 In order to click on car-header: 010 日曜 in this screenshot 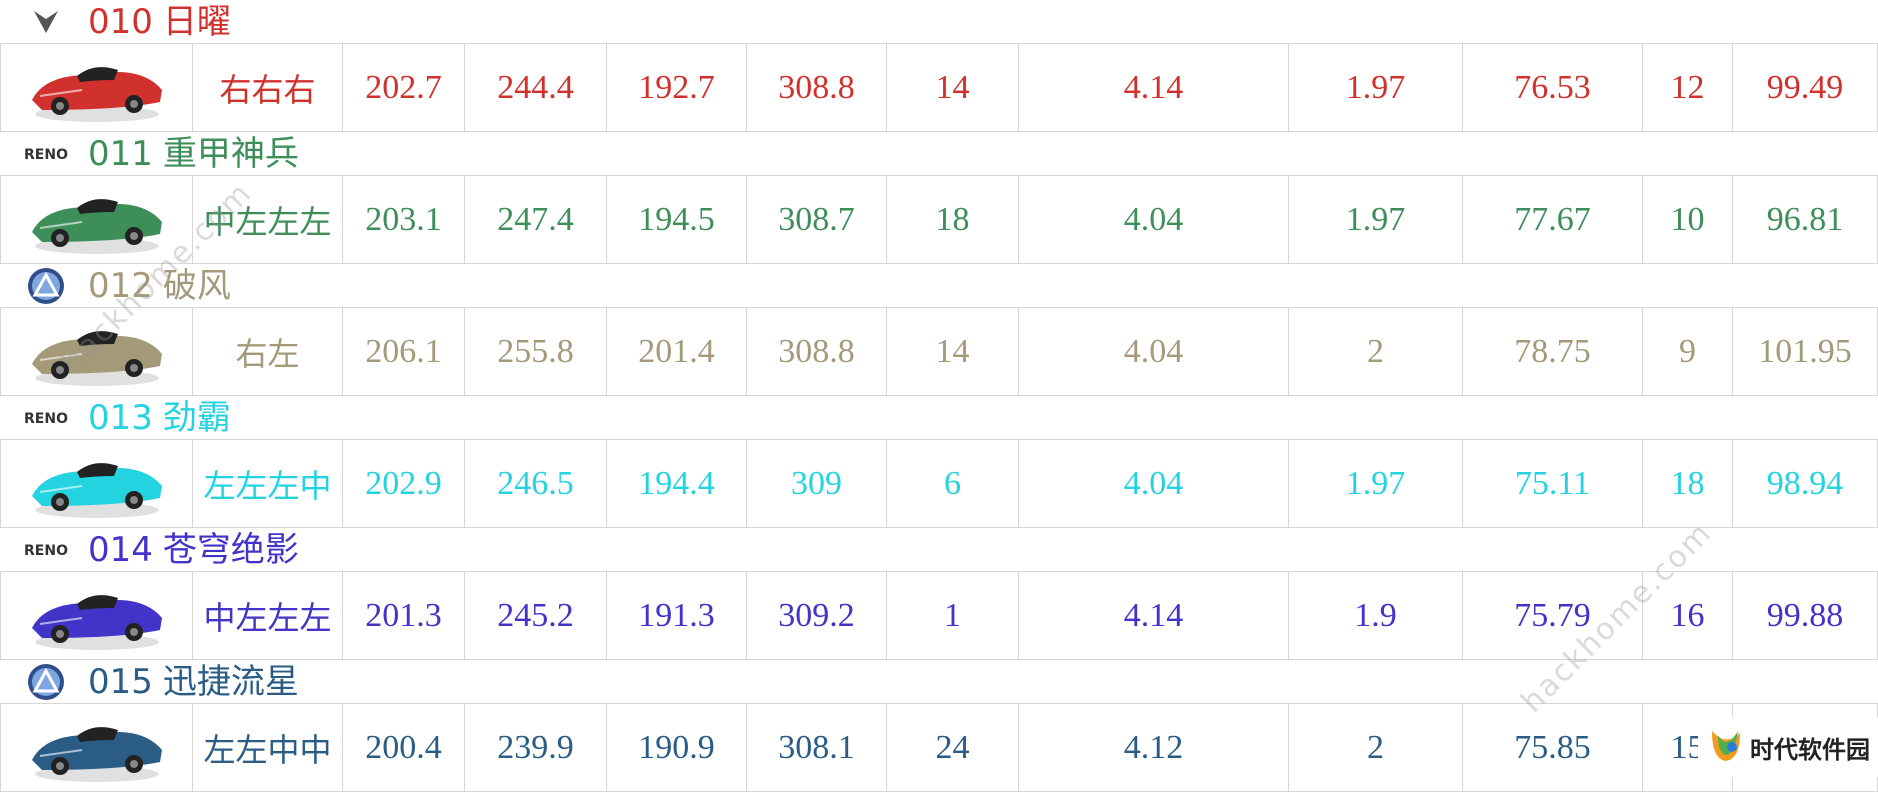, I will do `click(939, 22)`.